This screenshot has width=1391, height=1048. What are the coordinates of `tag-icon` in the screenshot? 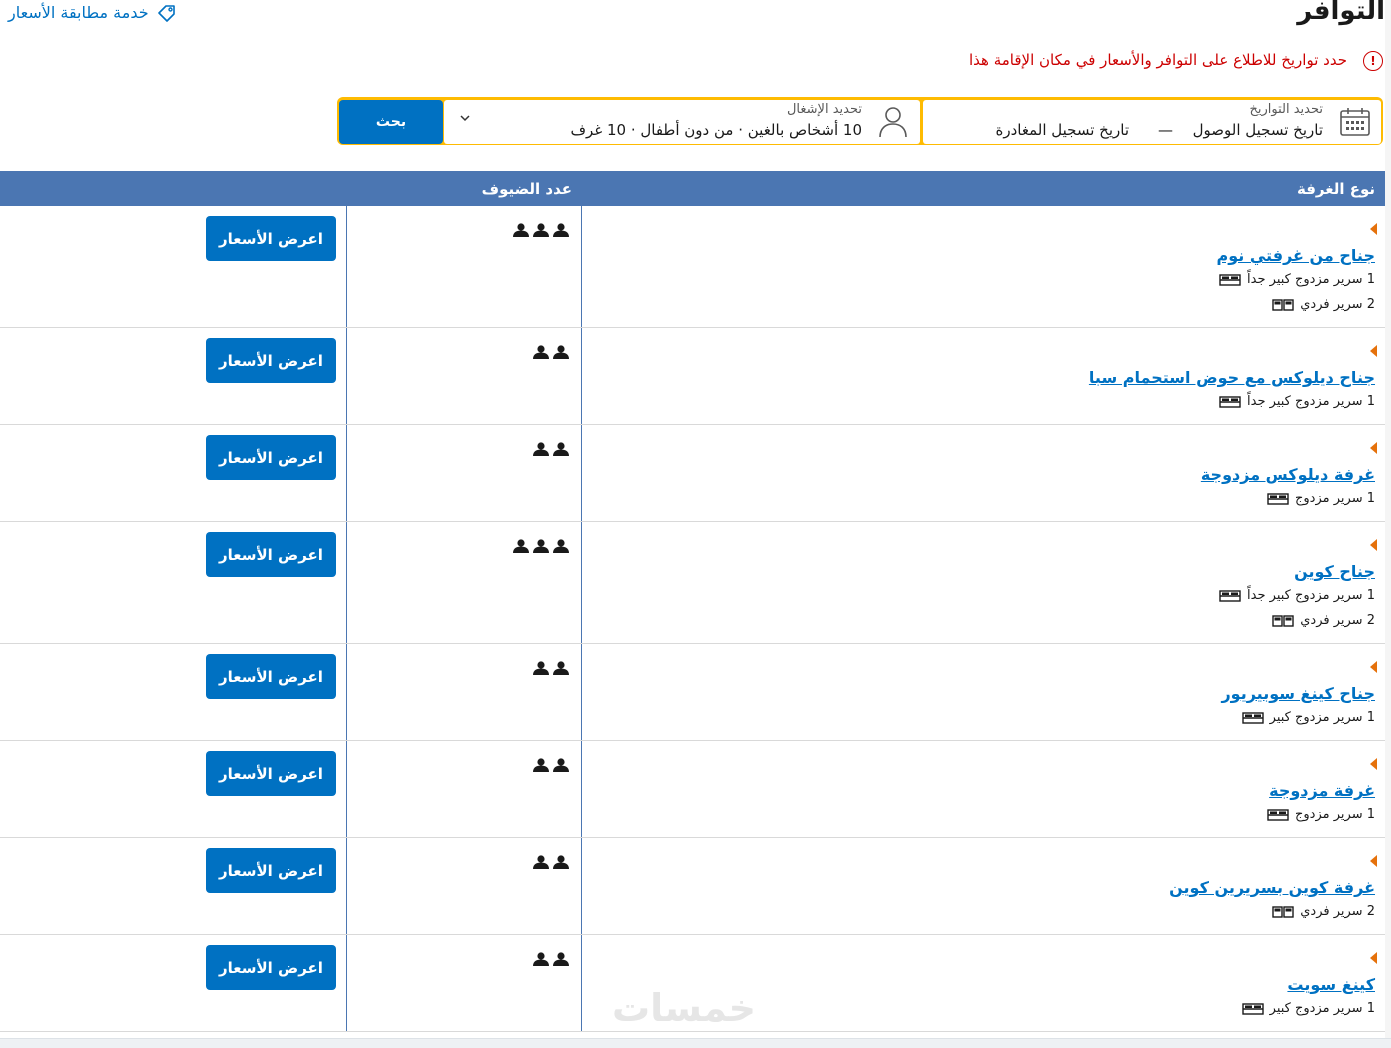 It's located at (166, 13).